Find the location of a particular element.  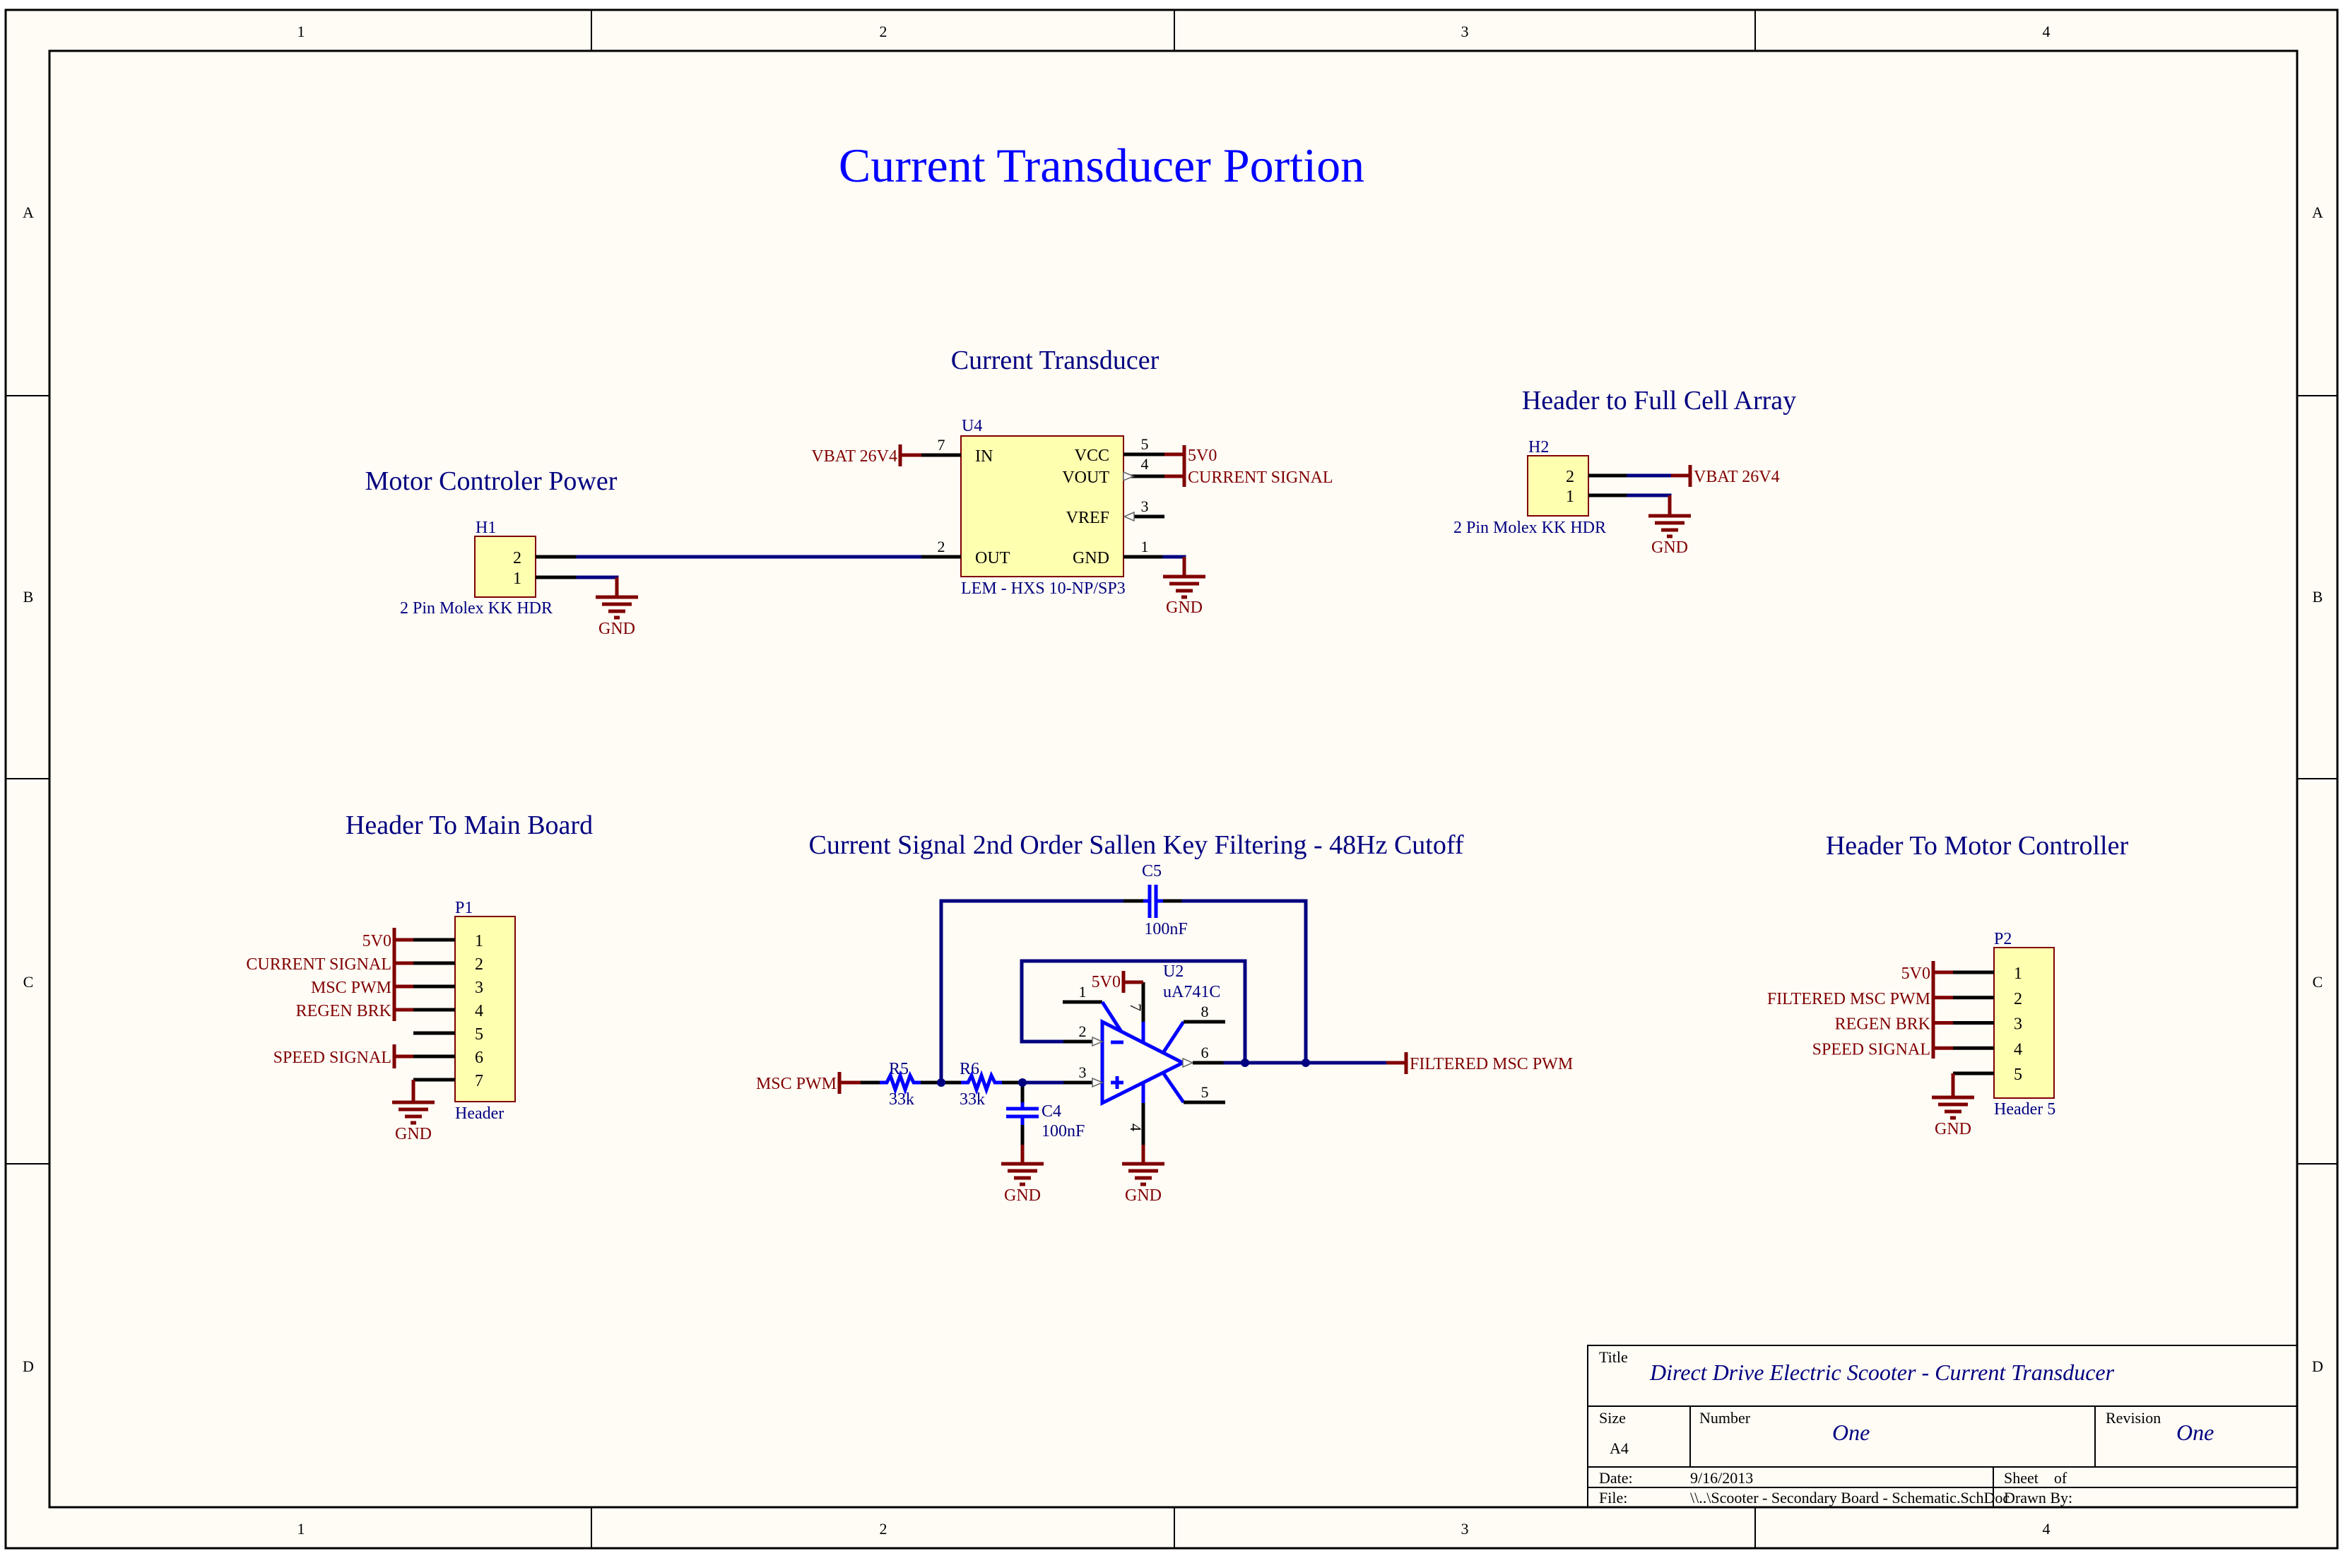

zone-col-1-bottom: 1 is located at coordinates (301, 1529).